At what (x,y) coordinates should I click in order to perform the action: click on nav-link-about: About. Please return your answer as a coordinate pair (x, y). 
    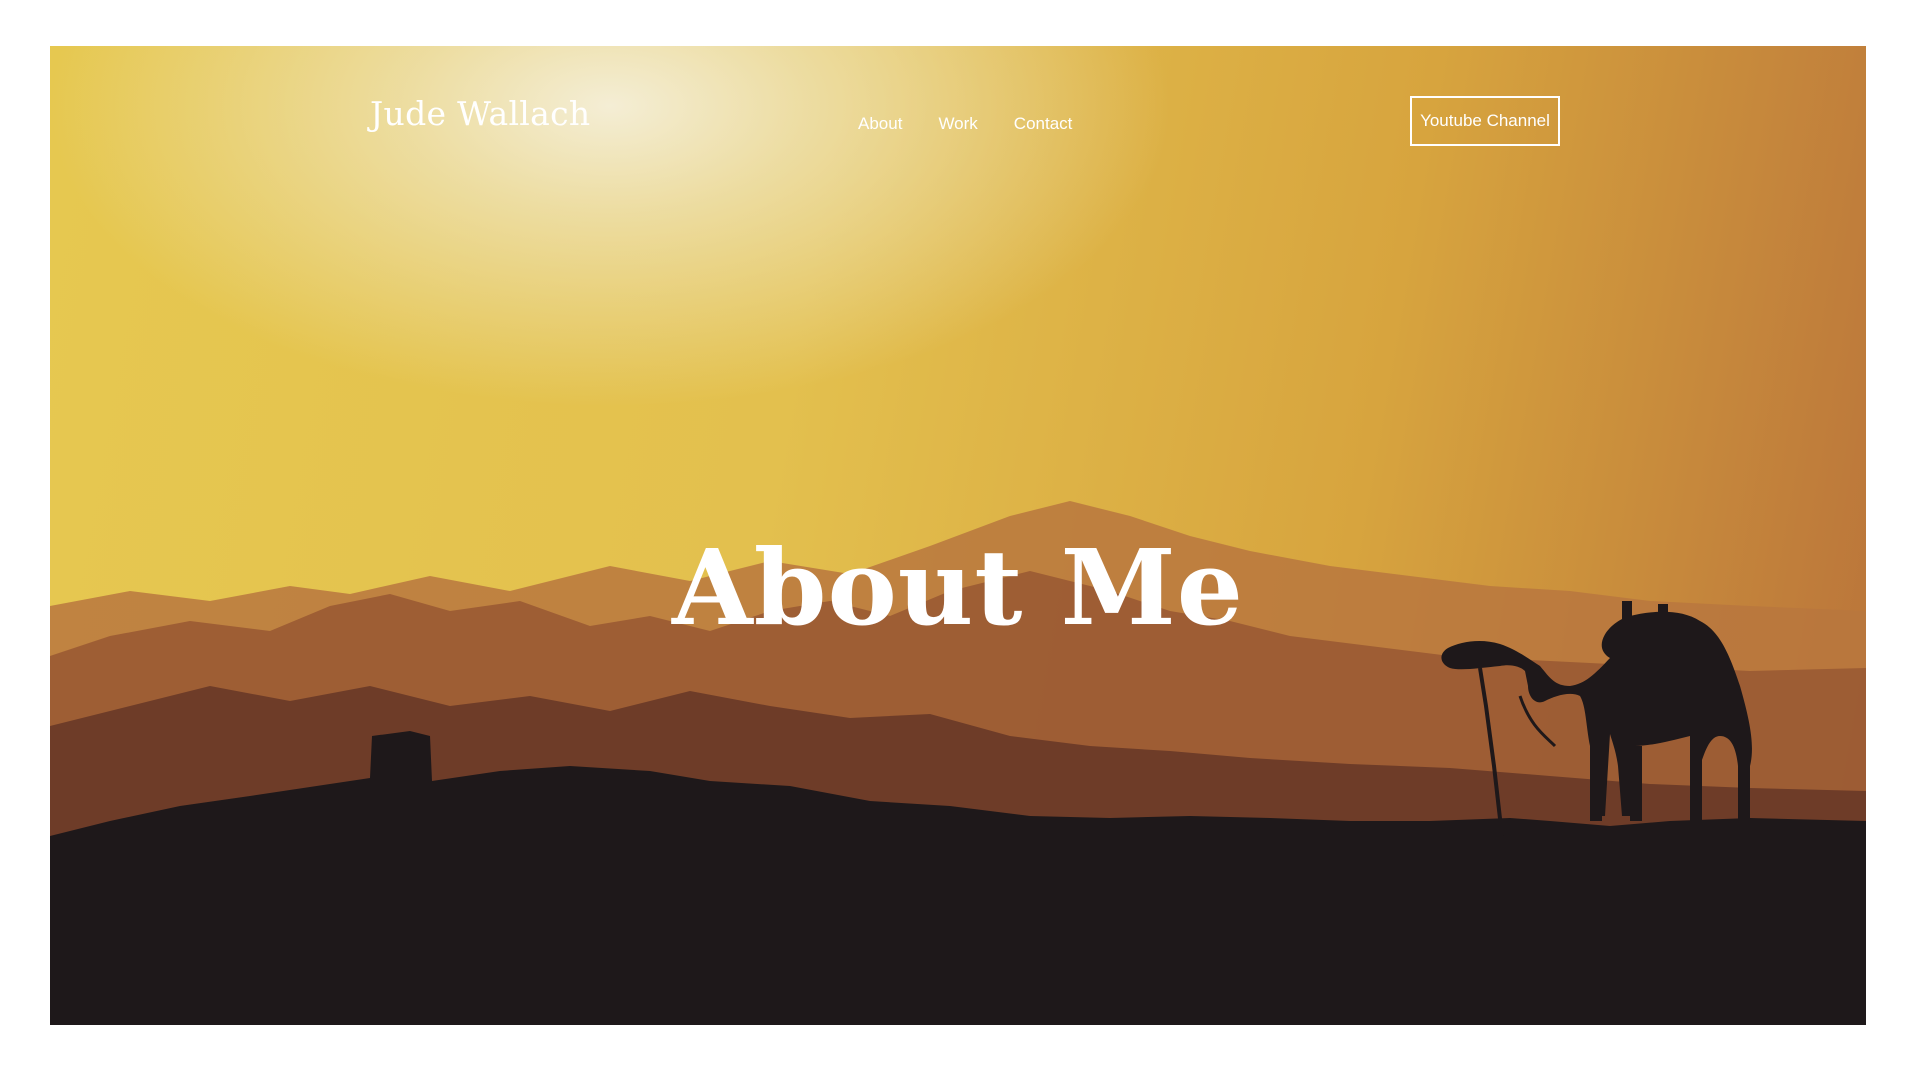
    Looking at the image, I should click on (880, 124).